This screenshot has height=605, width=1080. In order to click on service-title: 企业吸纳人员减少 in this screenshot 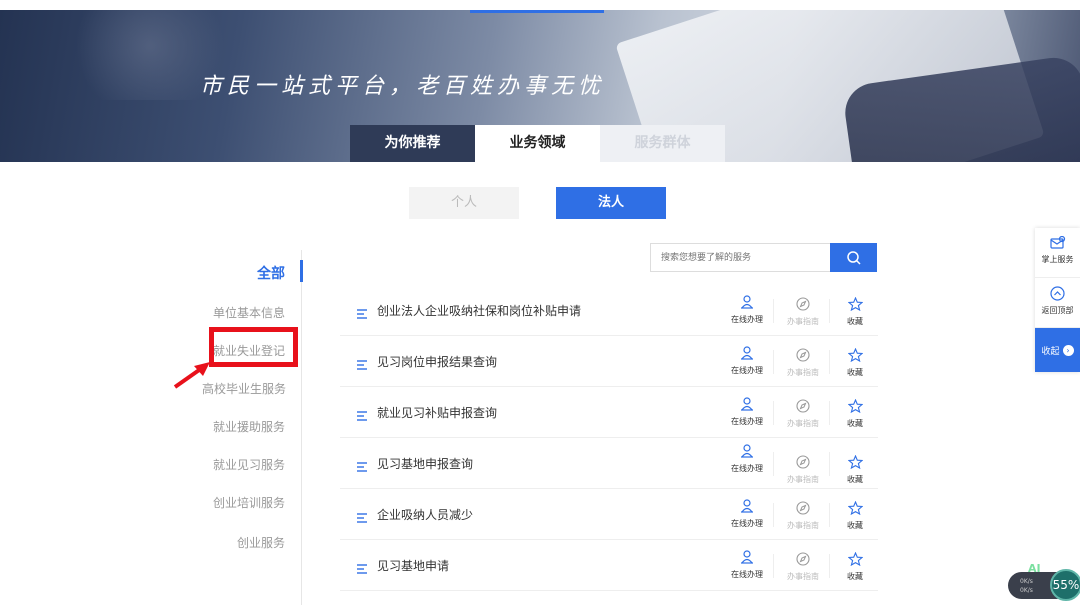, I will do `click(425, 514)`.